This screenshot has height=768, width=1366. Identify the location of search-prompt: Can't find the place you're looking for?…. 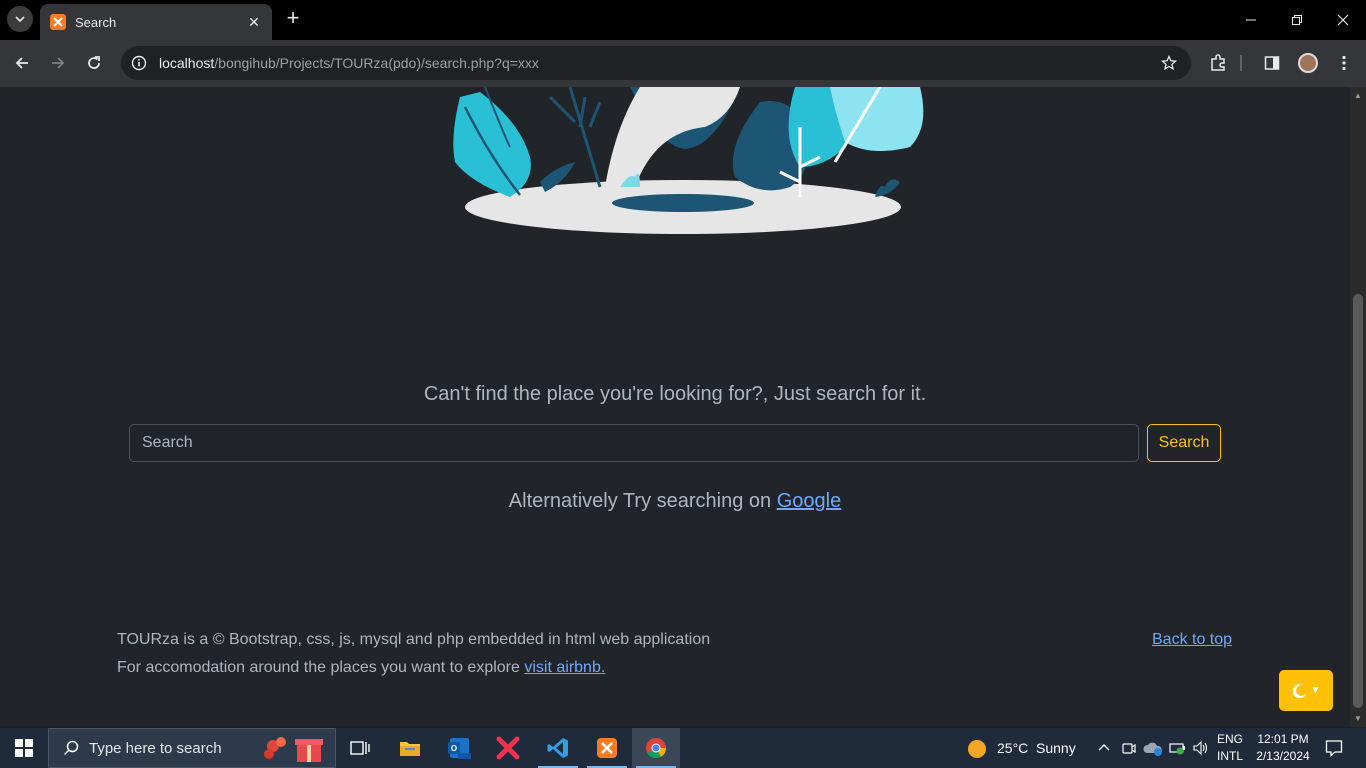
(675, 394).